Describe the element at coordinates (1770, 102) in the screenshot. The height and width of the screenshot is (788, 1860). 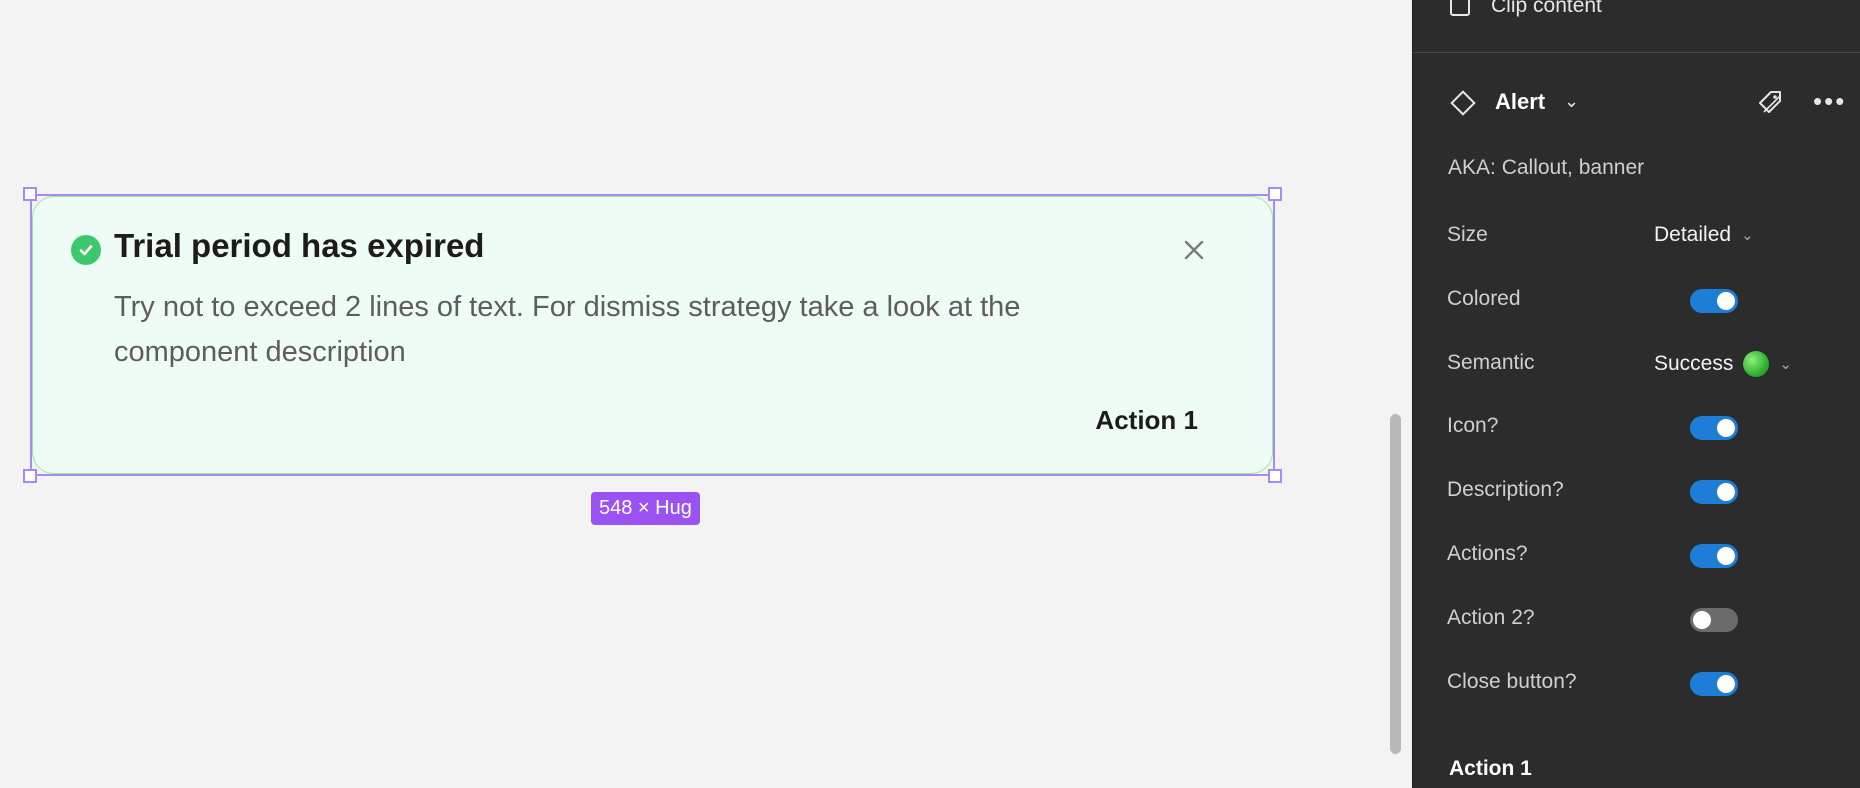
I see `reset-tag-icon` at that location.